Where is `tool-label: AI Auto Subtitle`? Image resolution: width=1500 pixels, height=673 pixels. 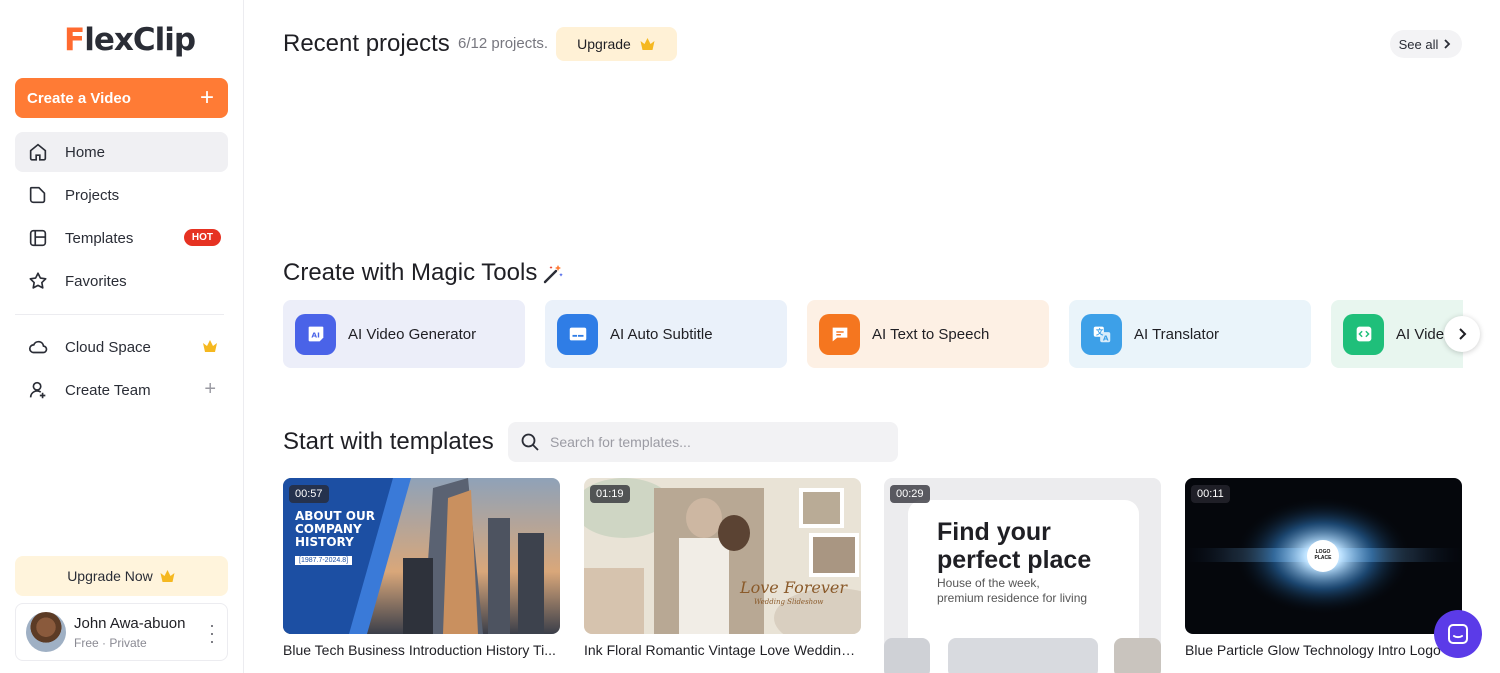
tool-label: AI Auto Subtitle is located at coordinates (661, 334).